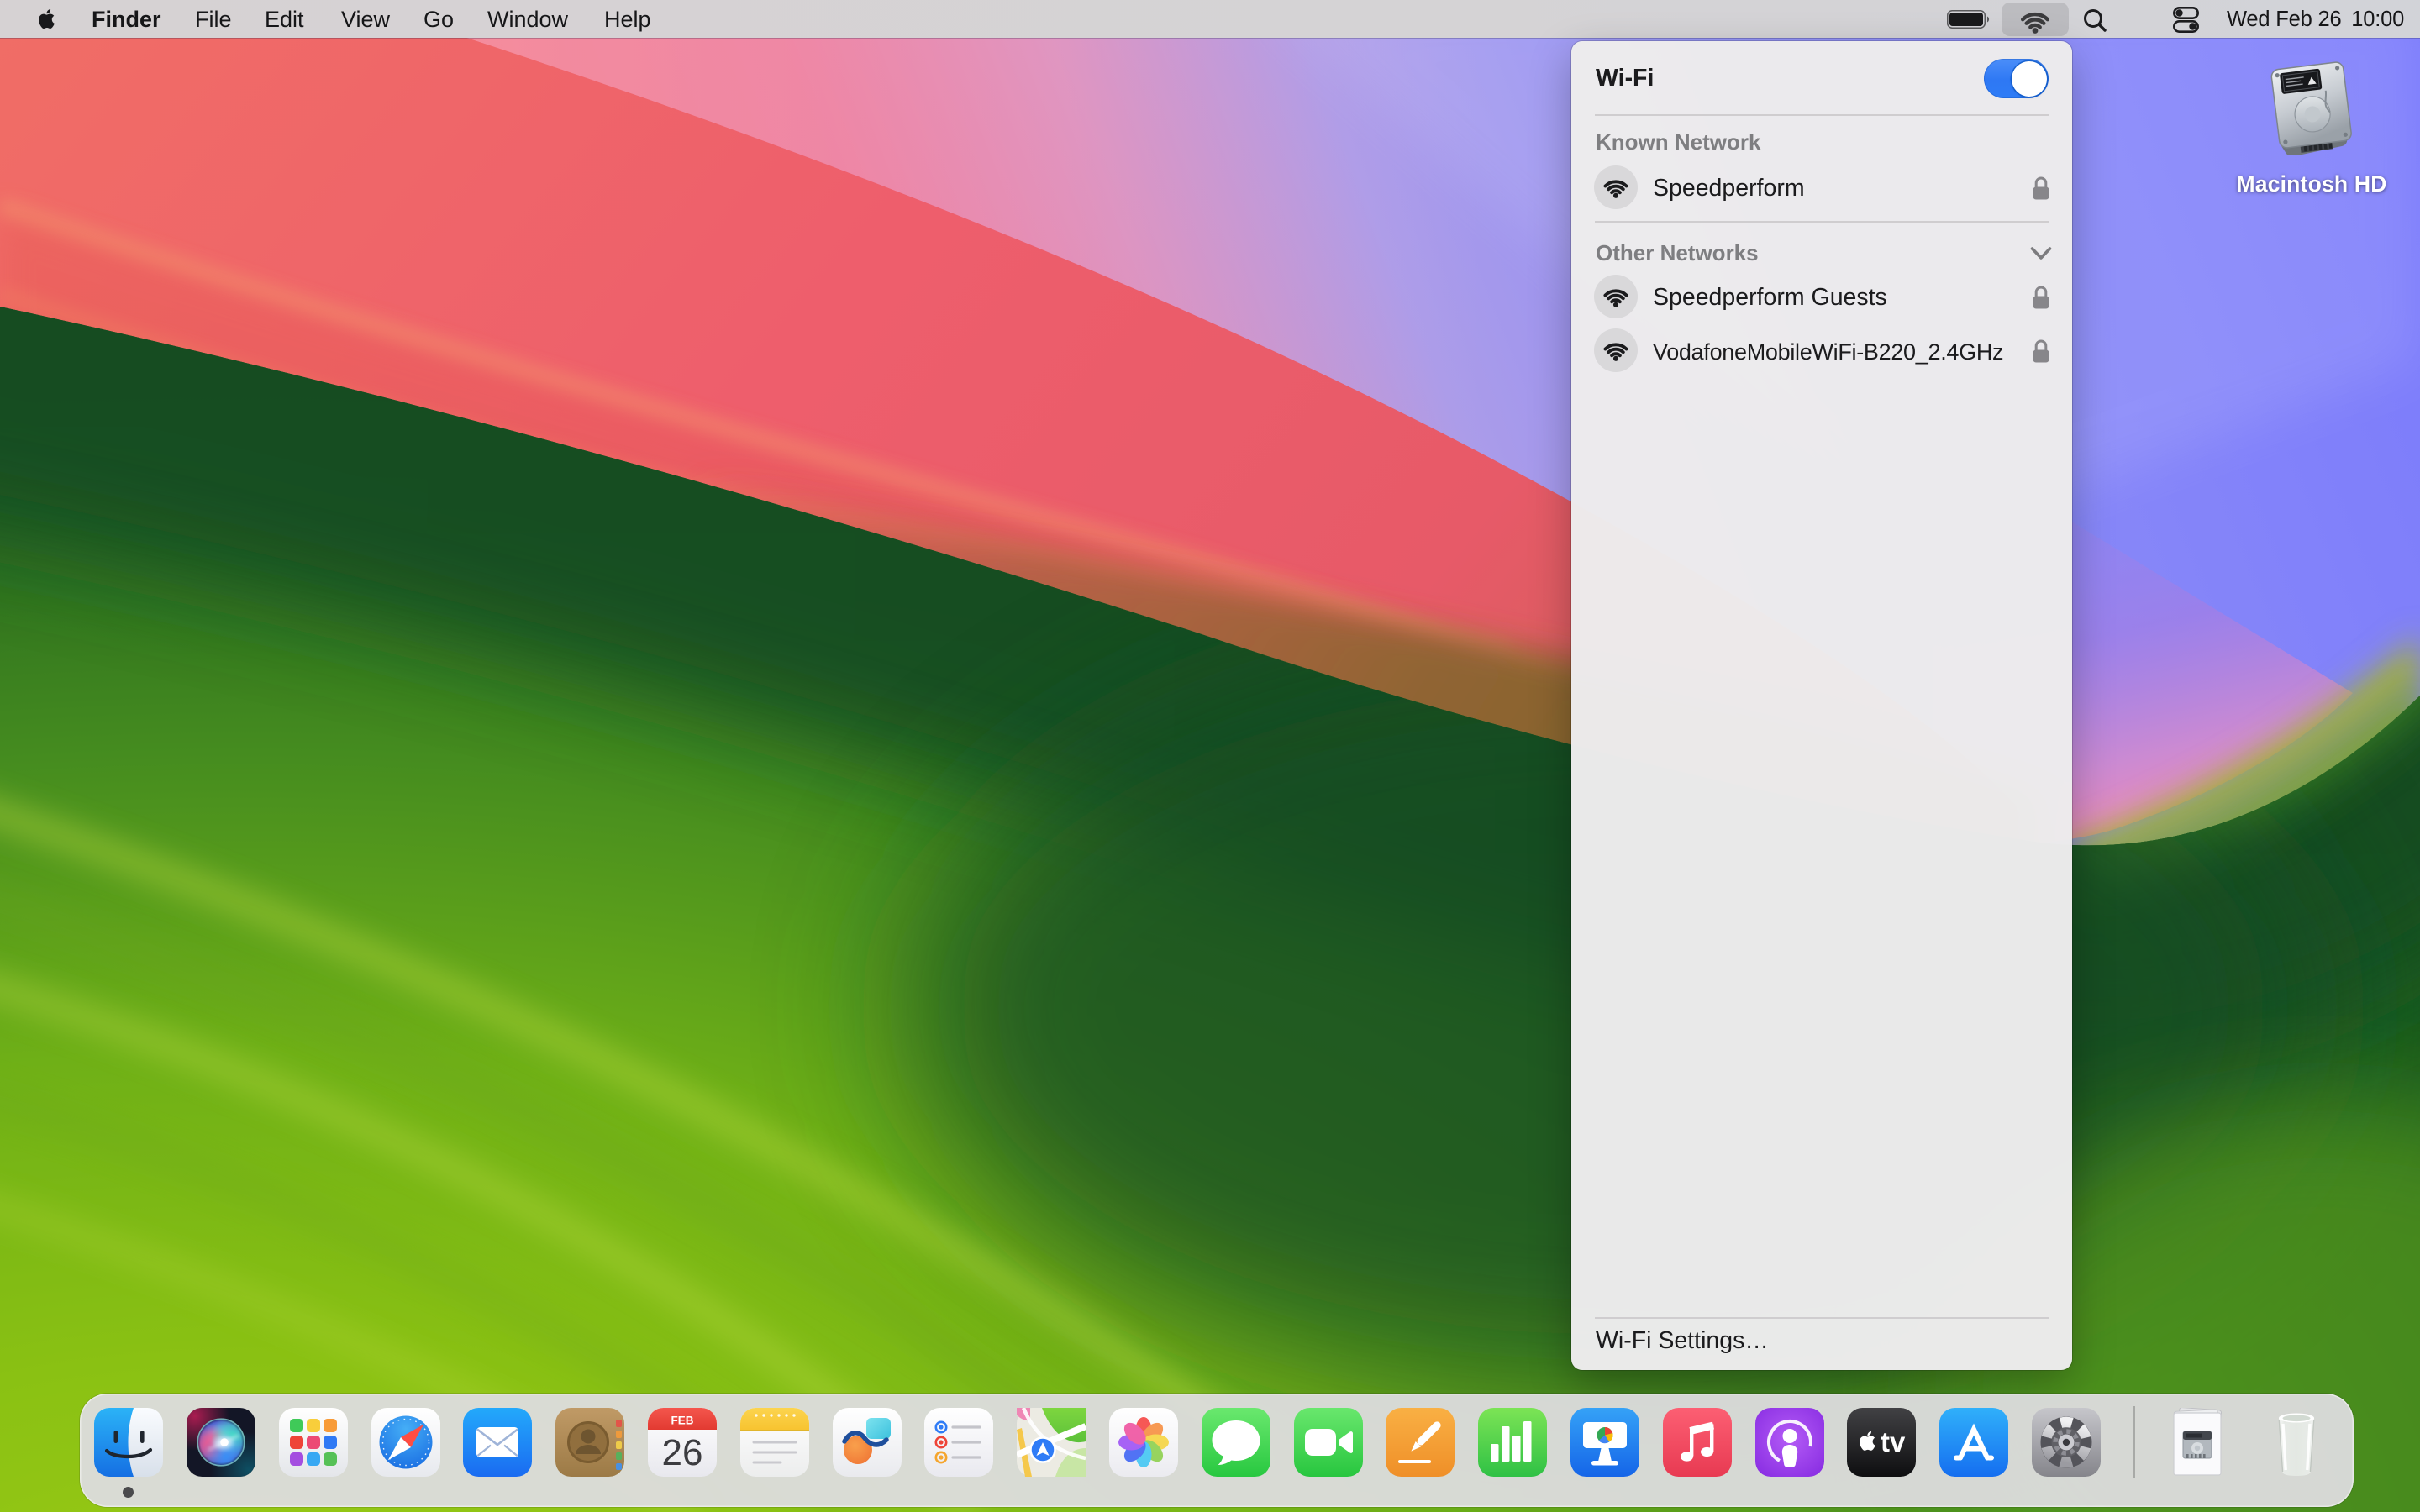 The height and width of the screenshot is (1512, 2420). Describe the element at coordinates (682, 1421) in the screenshot. I see `svg-text: FEB` at that location.